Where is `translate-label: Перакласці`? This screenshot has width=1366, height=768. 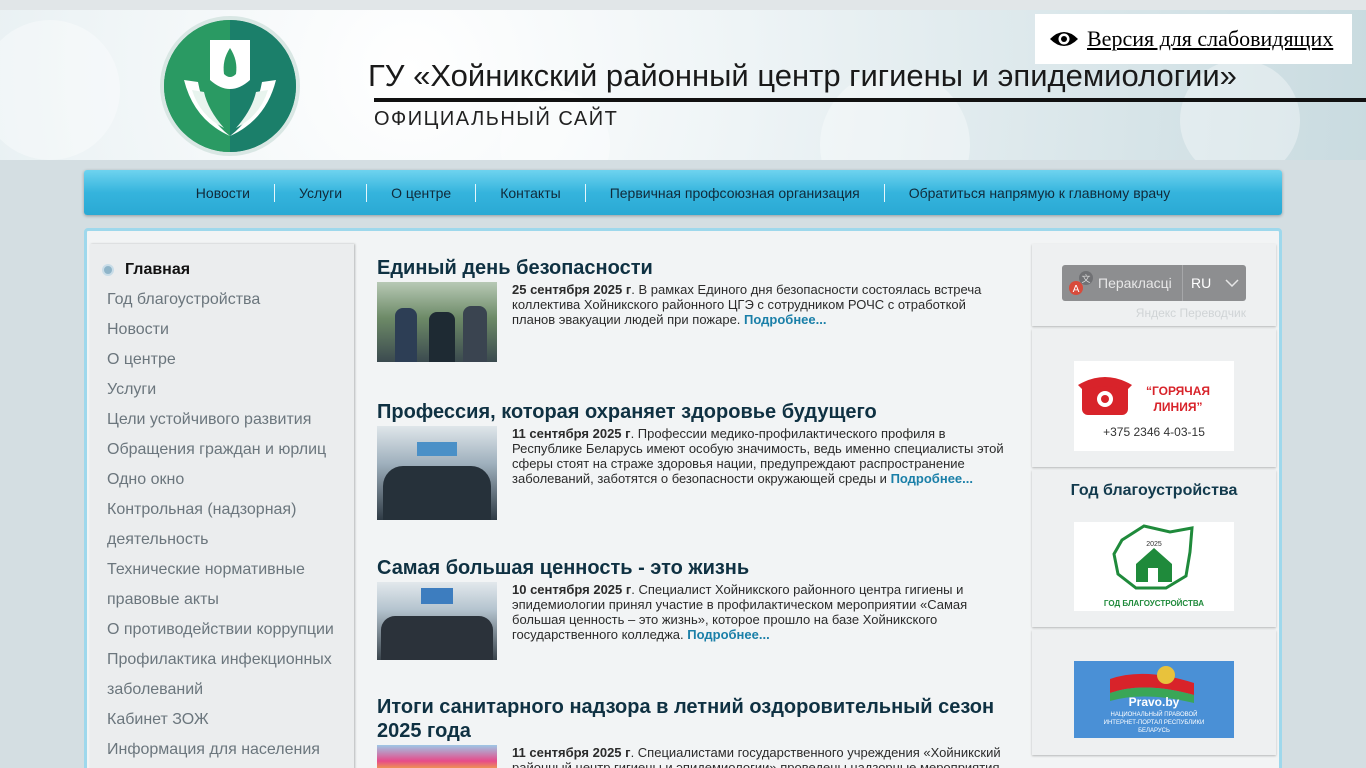
translate-label: Перакласці is located at coordinates (1135, 283).